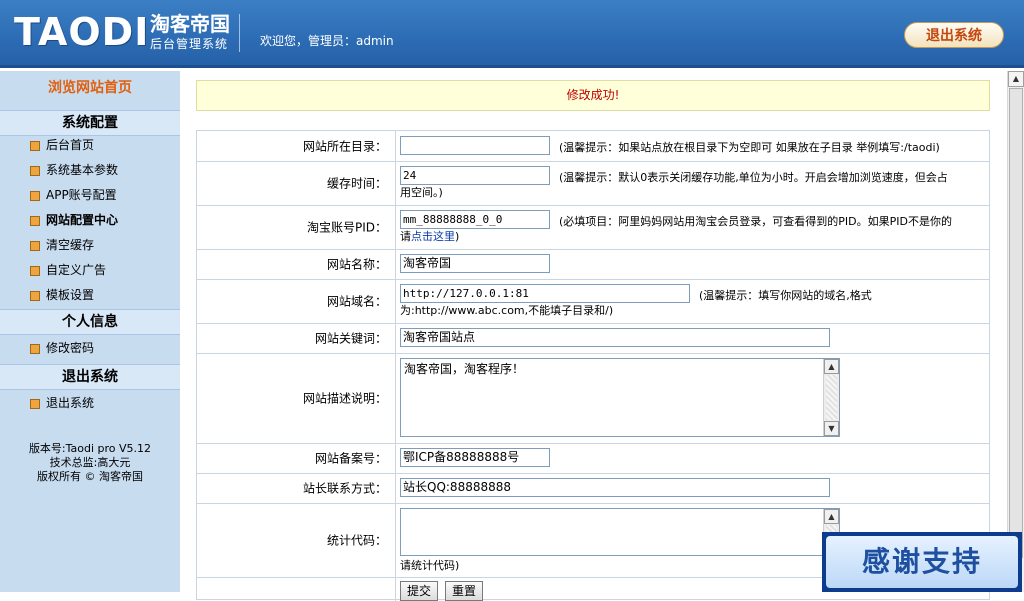  Describe the element at coordinates (90, 322) in the screenshot. I see `sidebar-section-personal-info: 个人信息` at that location.